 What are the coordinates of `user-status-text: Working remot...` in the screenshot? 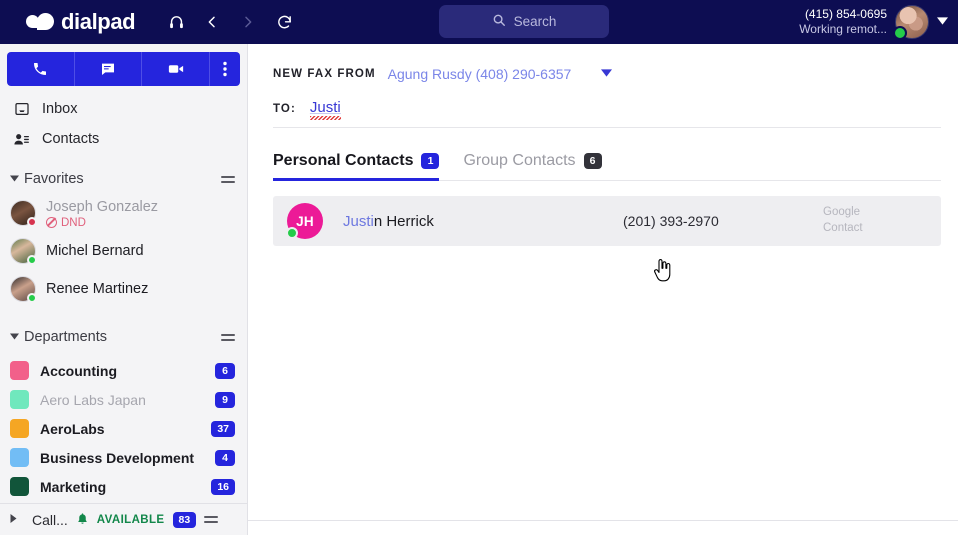 It's located at (843, 29).